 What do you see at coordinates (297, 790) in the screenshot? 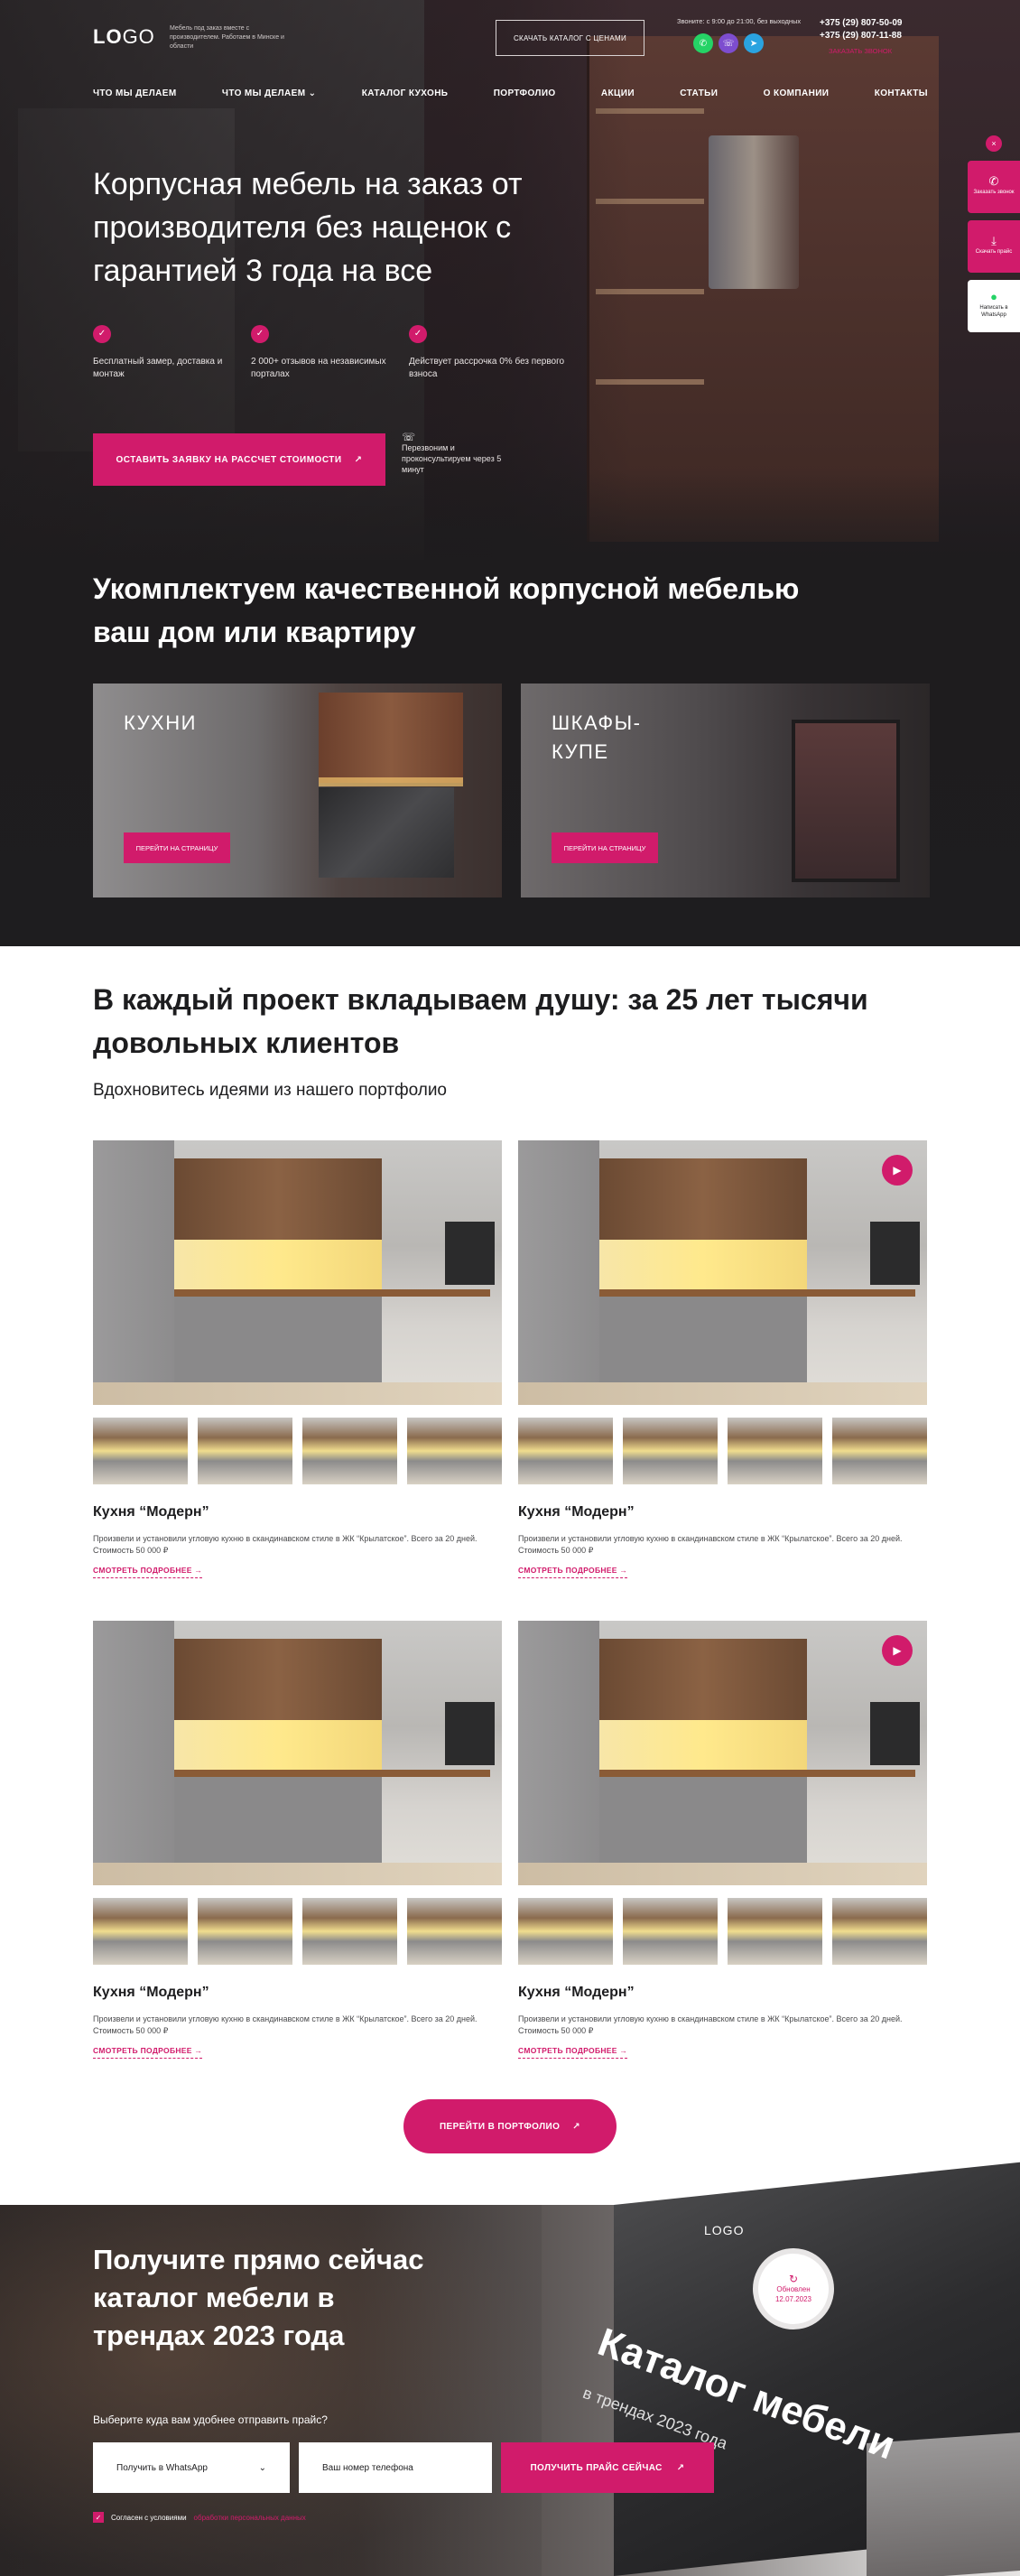
I see `category-card-kitchens: КУХНИ Перейти на страницу` at bounding box center [297, 790].